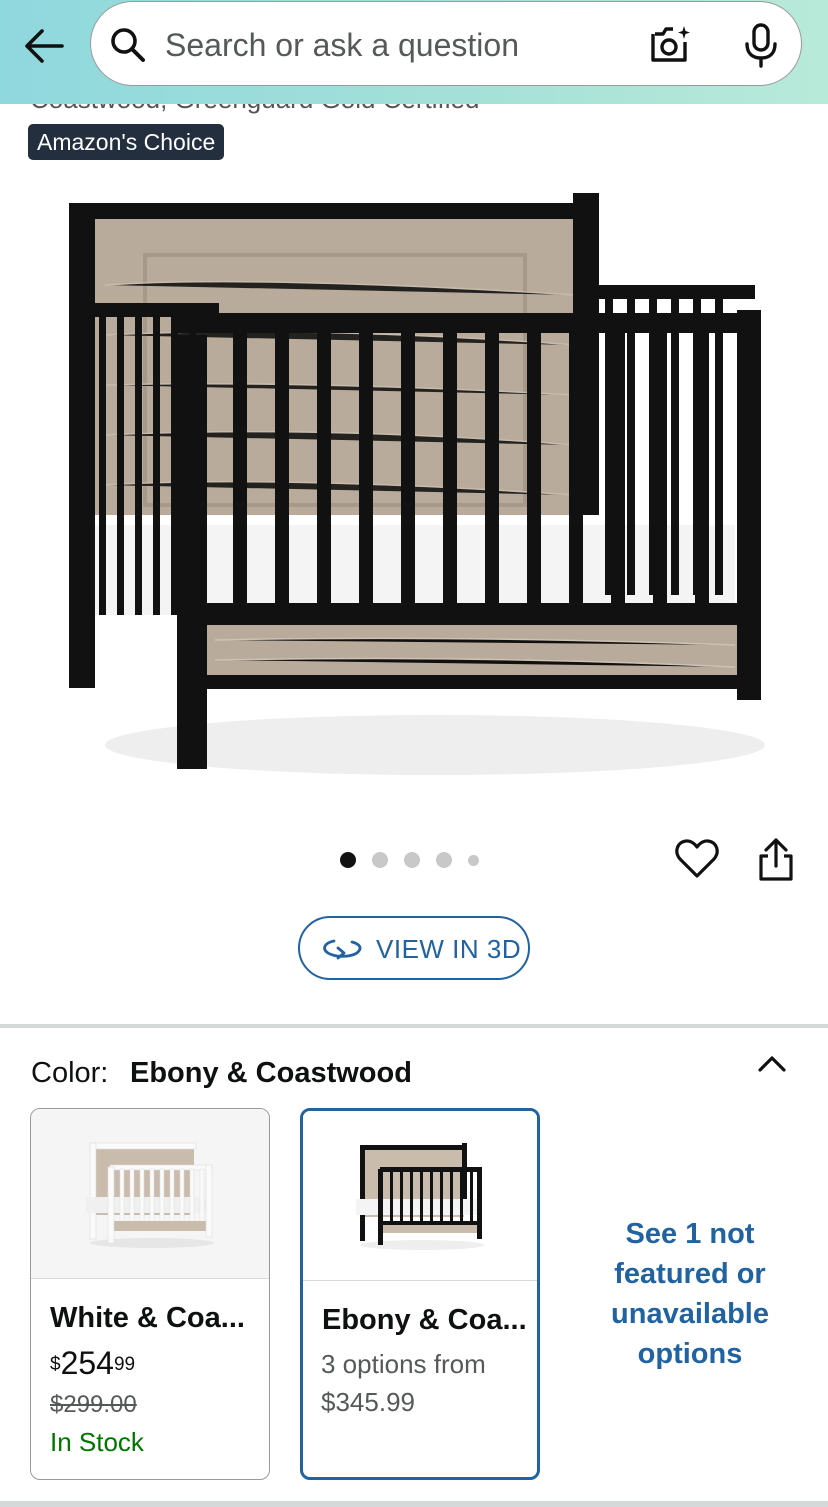 The width and height of the screenshot is (828, 1507). Describe the element at coordinates (97, 1442) in the screenshot. I see `availability-status: In Stock` at that location.